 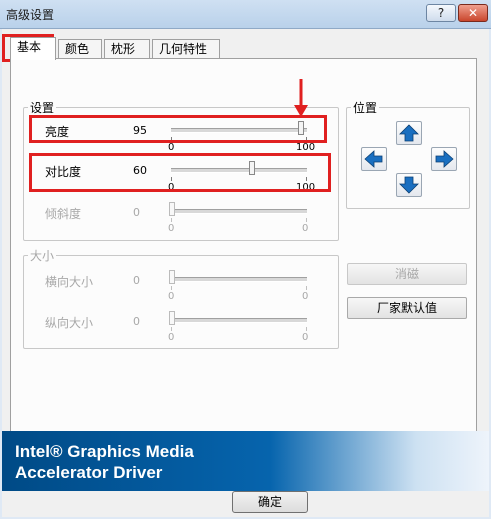 I want to click on vertical-size-label: 纵向大小, so click(x=69, y=323).